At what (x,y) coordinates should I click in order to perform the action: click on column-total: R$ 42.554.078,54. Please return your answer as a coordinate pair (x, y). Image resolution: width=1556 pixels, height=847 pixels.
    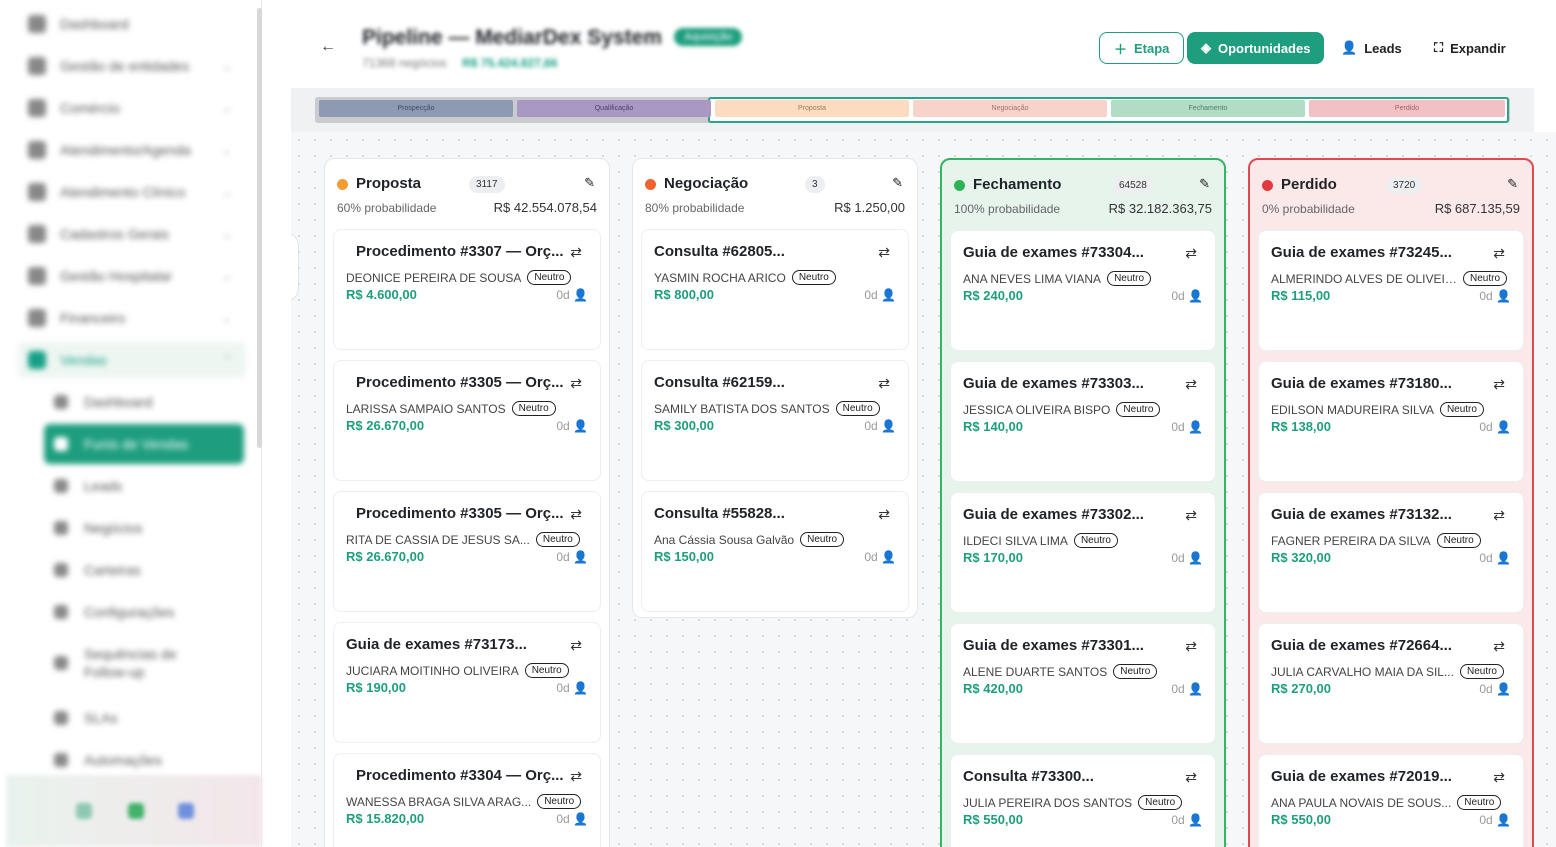
    Looking at the image, I should click on (545, 207).